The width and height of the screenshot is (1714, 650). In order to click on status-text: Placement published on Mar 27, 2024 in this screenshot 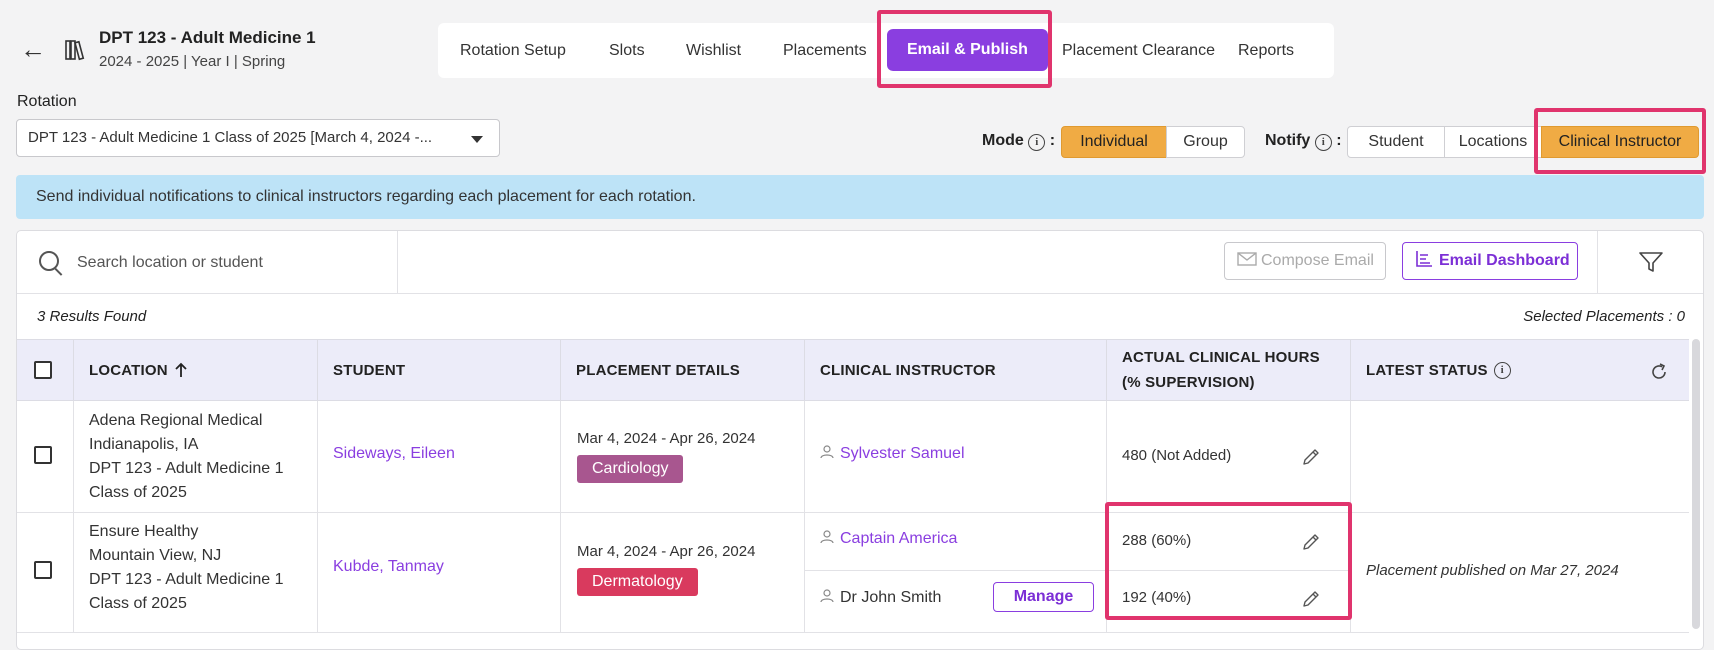, I will do `click(1492, 570)`.